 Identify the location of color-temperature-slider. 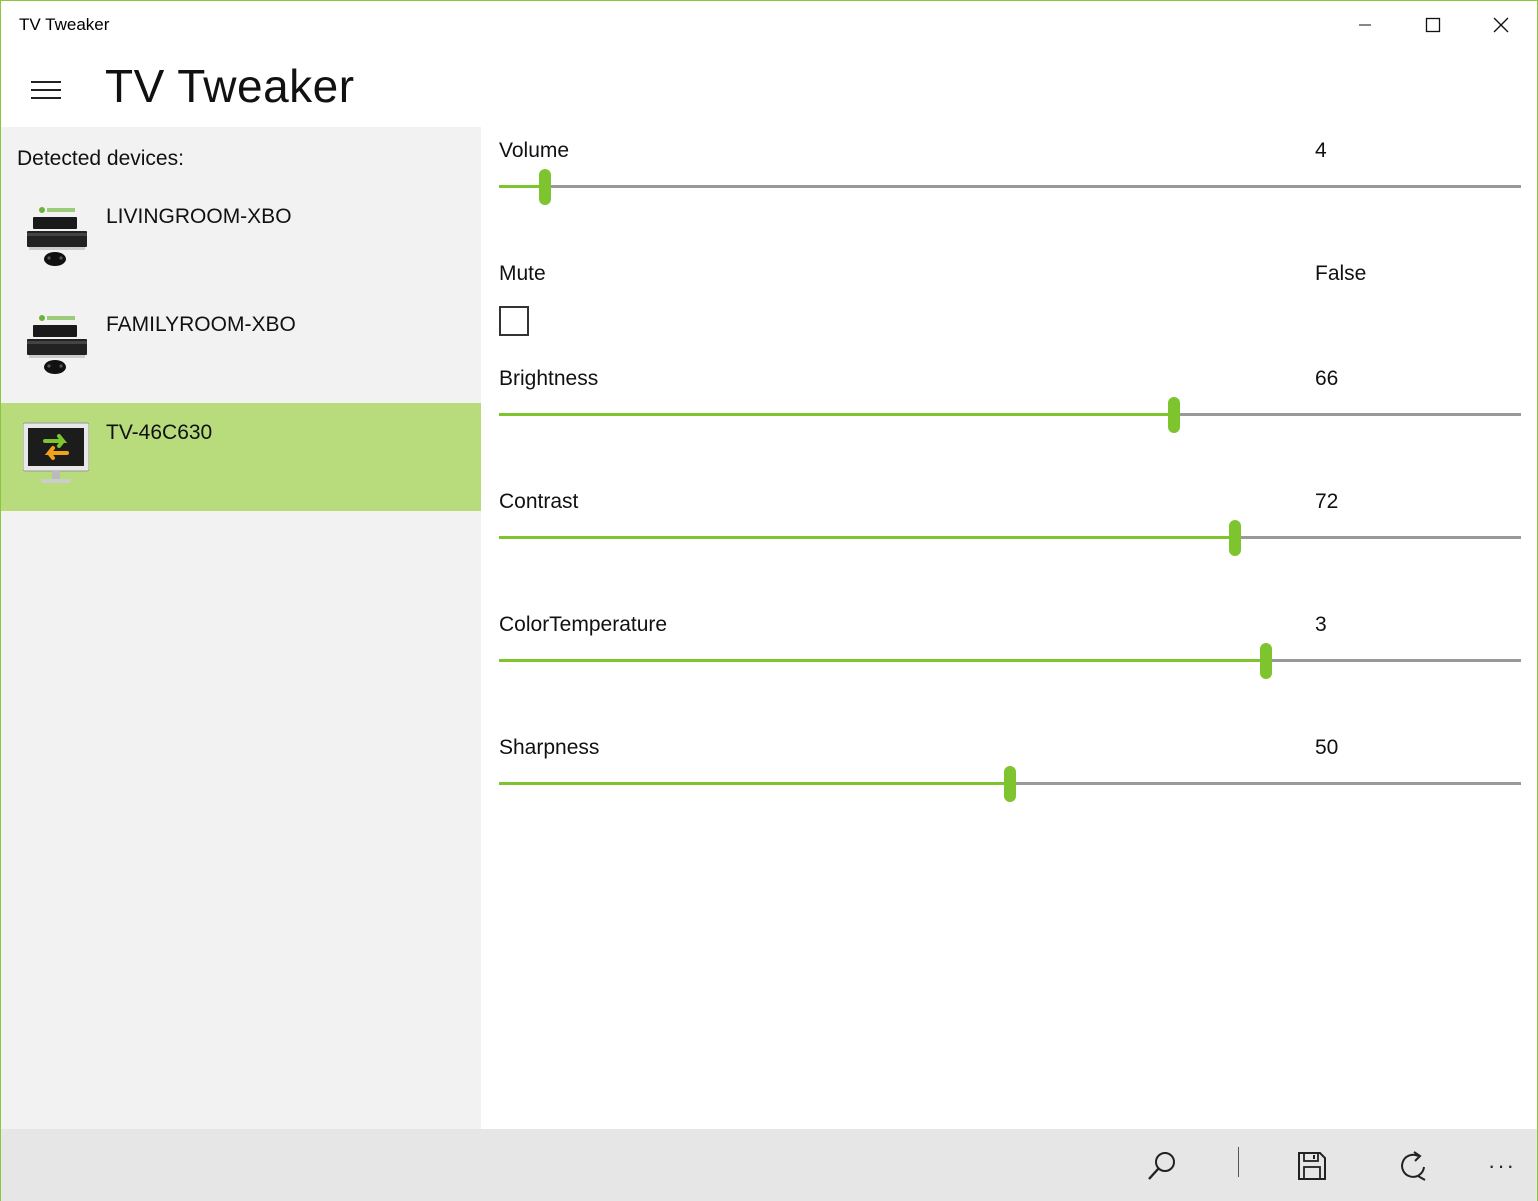
(1010, 661).